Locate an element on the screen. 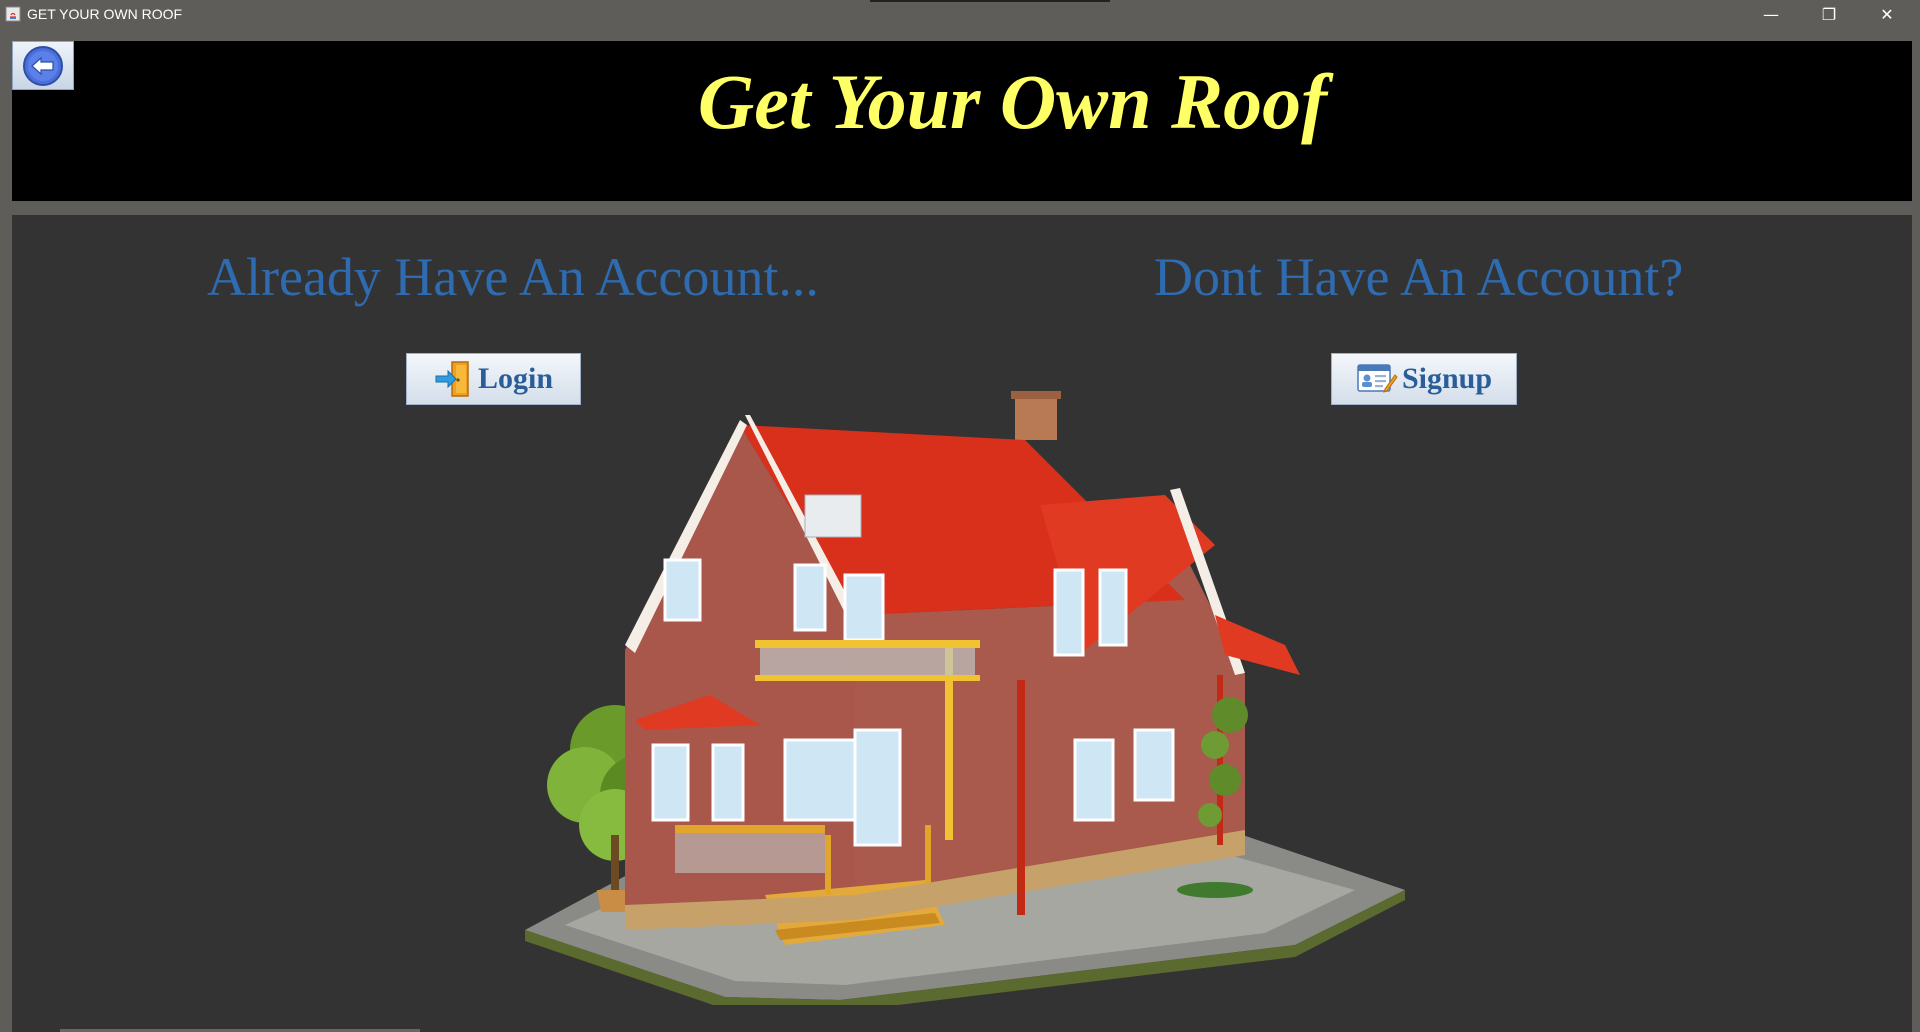 Image resolution: width=1920 pixels, height=1032 pixels. signup-heading: Dont Have An Account? is located at coordinates (1419, 277).